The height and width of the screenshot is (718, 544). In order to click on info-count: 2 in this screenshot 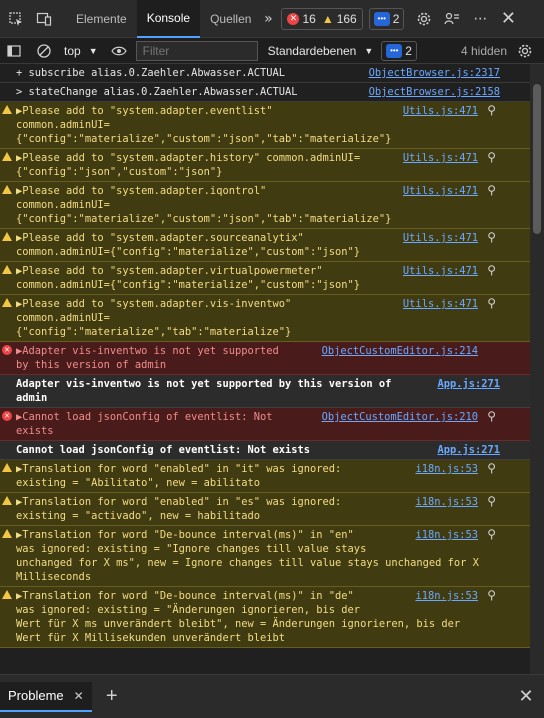, I will do `click(396, 18)`.